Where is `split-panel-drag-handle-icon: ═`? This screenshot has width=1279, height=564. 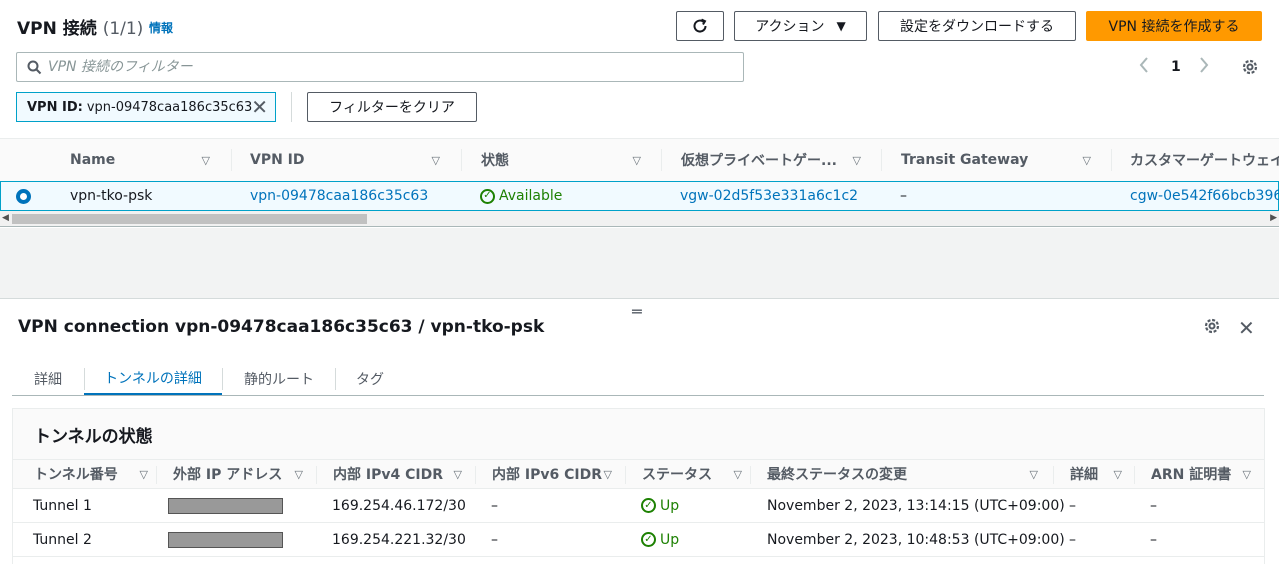
split-panel-drag-handle-icon: ═ is located at coordinates (637, 311).